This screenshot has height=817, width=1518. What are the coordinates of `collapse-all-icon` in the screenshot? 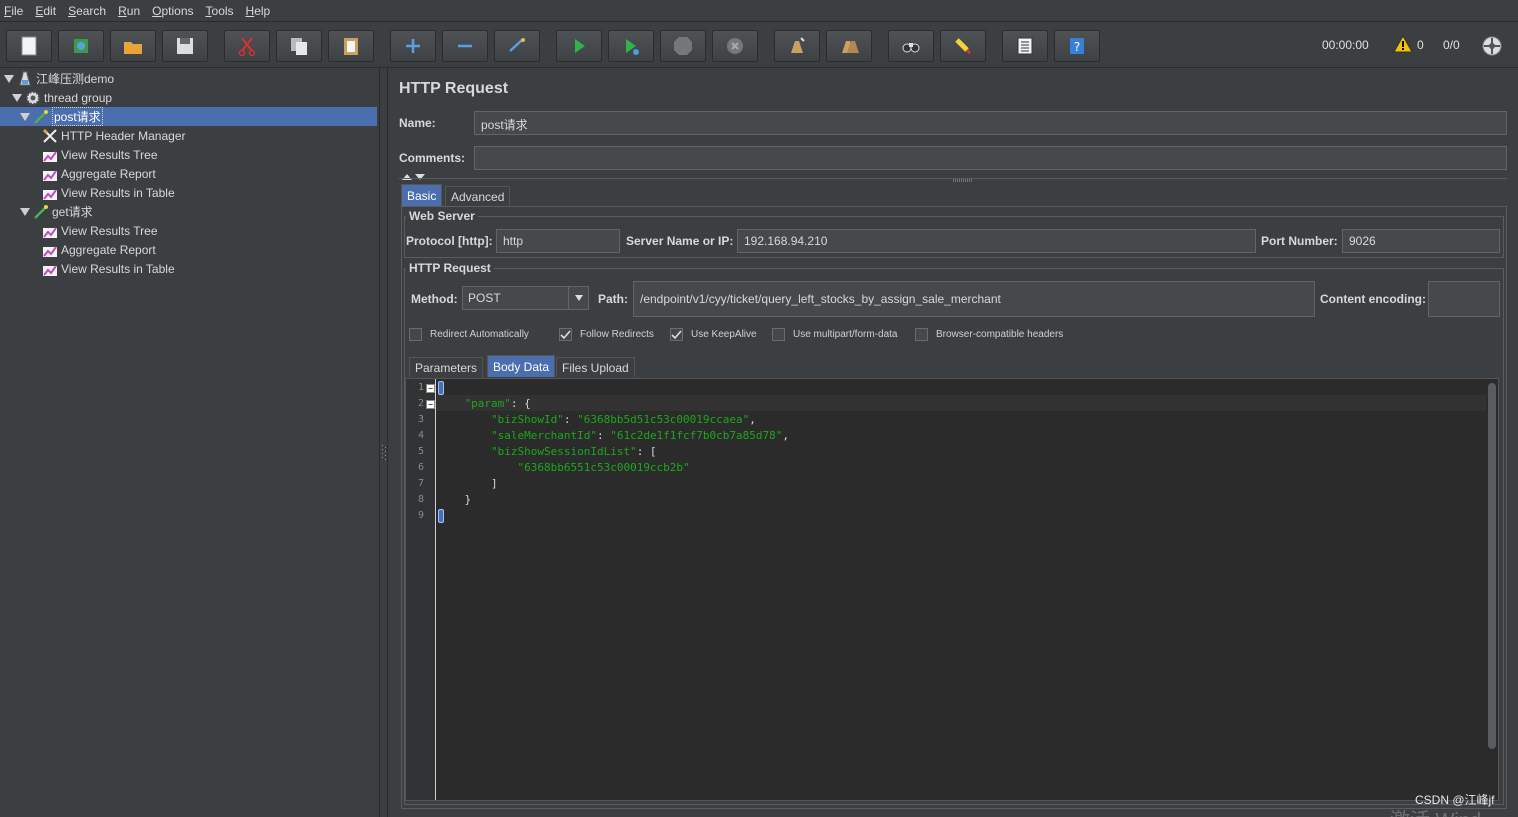 It's located at (465, 46).